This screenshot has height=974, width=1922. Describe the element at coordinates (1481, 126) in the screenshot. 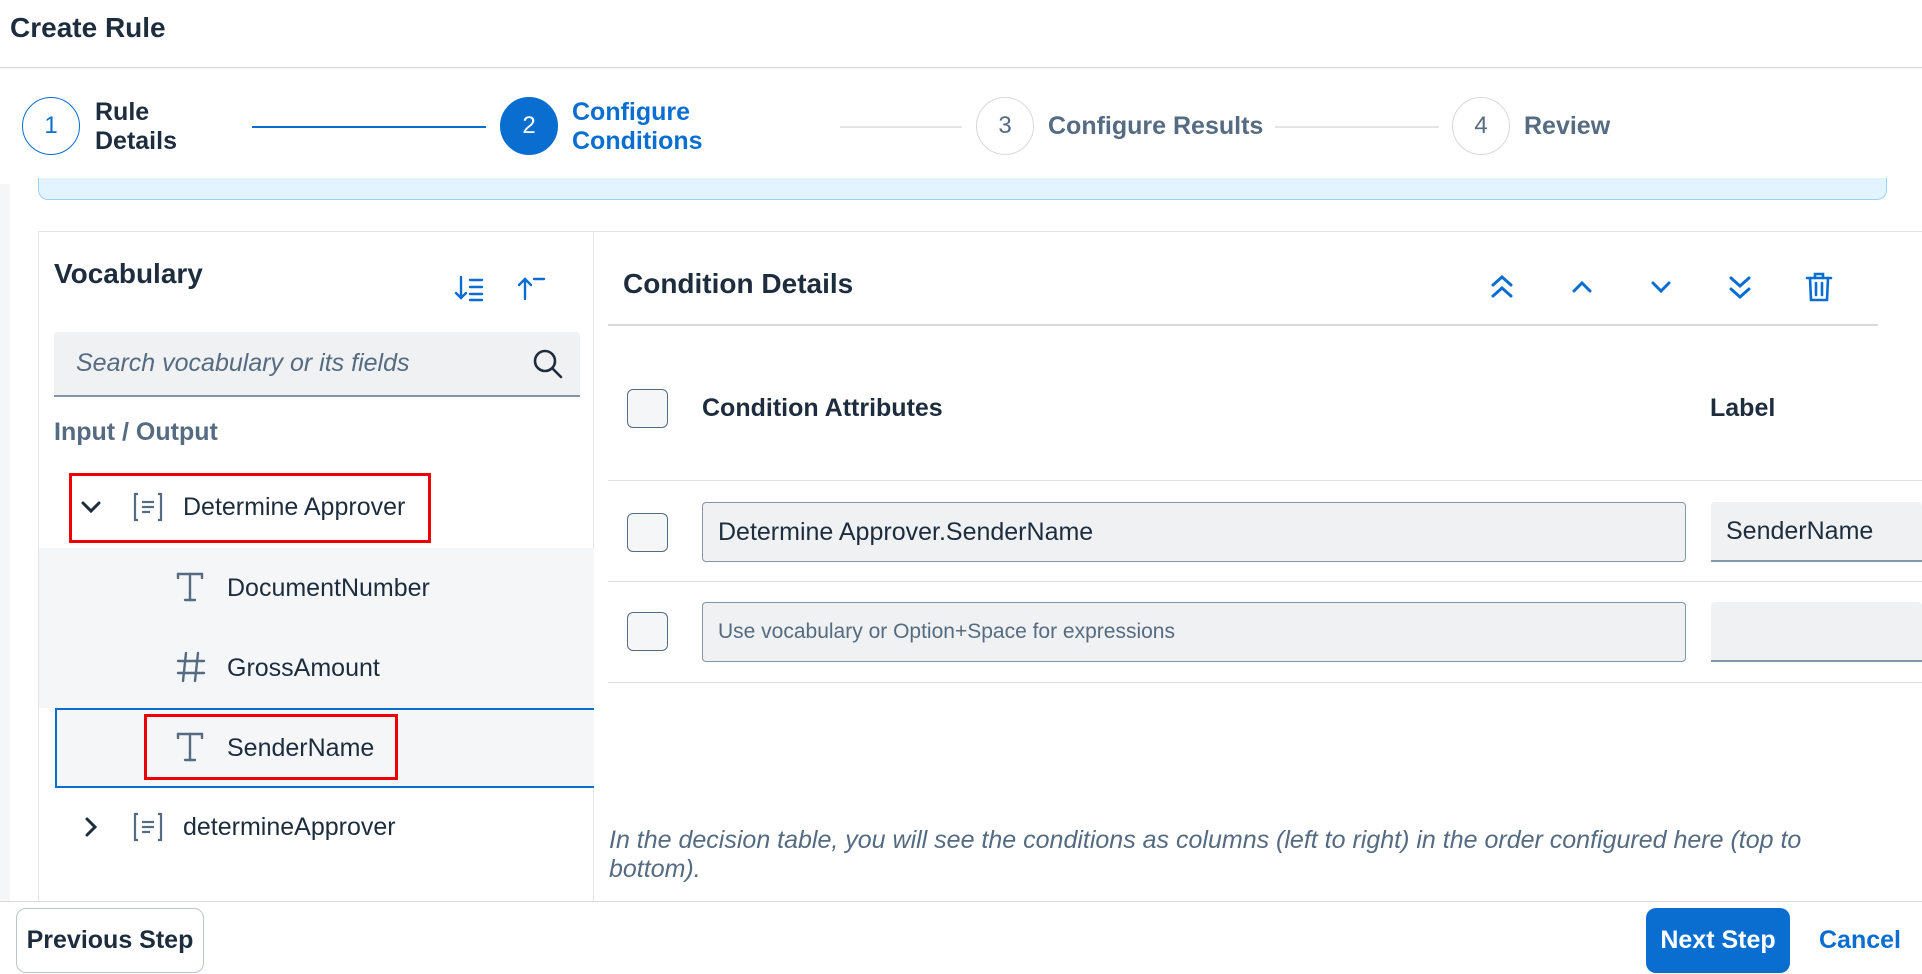

I see `wizard-step-4-circle: 4` at that location.